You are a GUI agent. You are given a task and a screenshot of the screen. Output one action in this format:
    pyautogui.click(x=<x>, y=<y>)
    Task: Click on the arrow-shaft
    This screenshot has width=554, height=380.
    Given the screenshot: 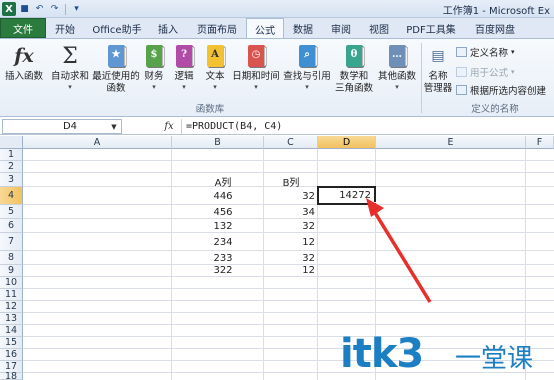 What is the action you would take?
    pyautogui.click(x=402, y=256)
    